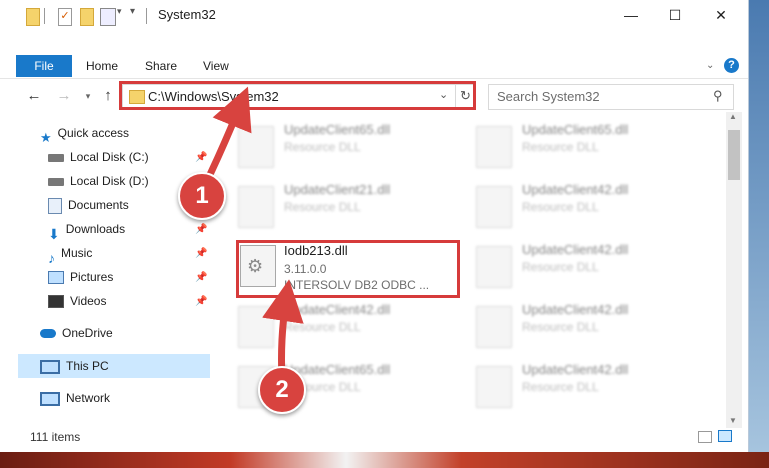 Image resolution: width=769 pixels, height=468 pixels. I want to click on step-badge-1: 1, so click(202, 196).